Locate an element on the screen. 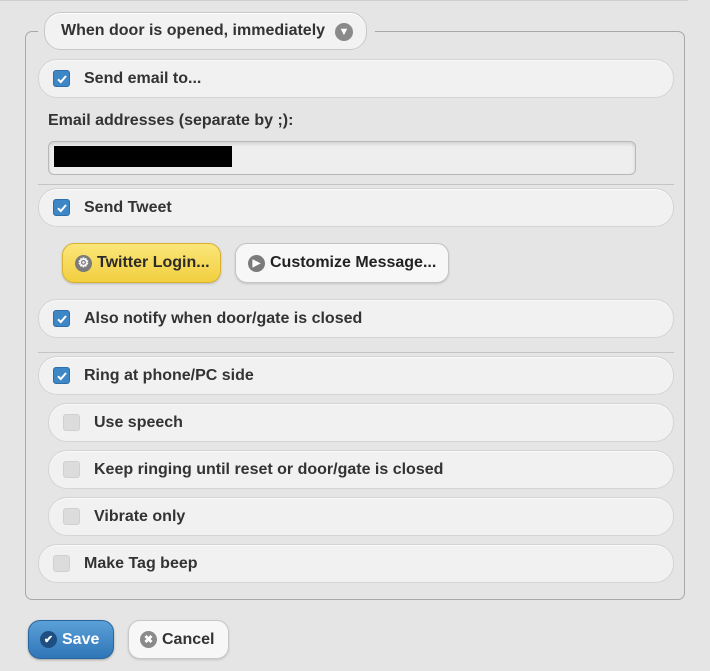 The height and width of the screenshot is (671, 710). redaction-bar is located at coordinates (143, 156).